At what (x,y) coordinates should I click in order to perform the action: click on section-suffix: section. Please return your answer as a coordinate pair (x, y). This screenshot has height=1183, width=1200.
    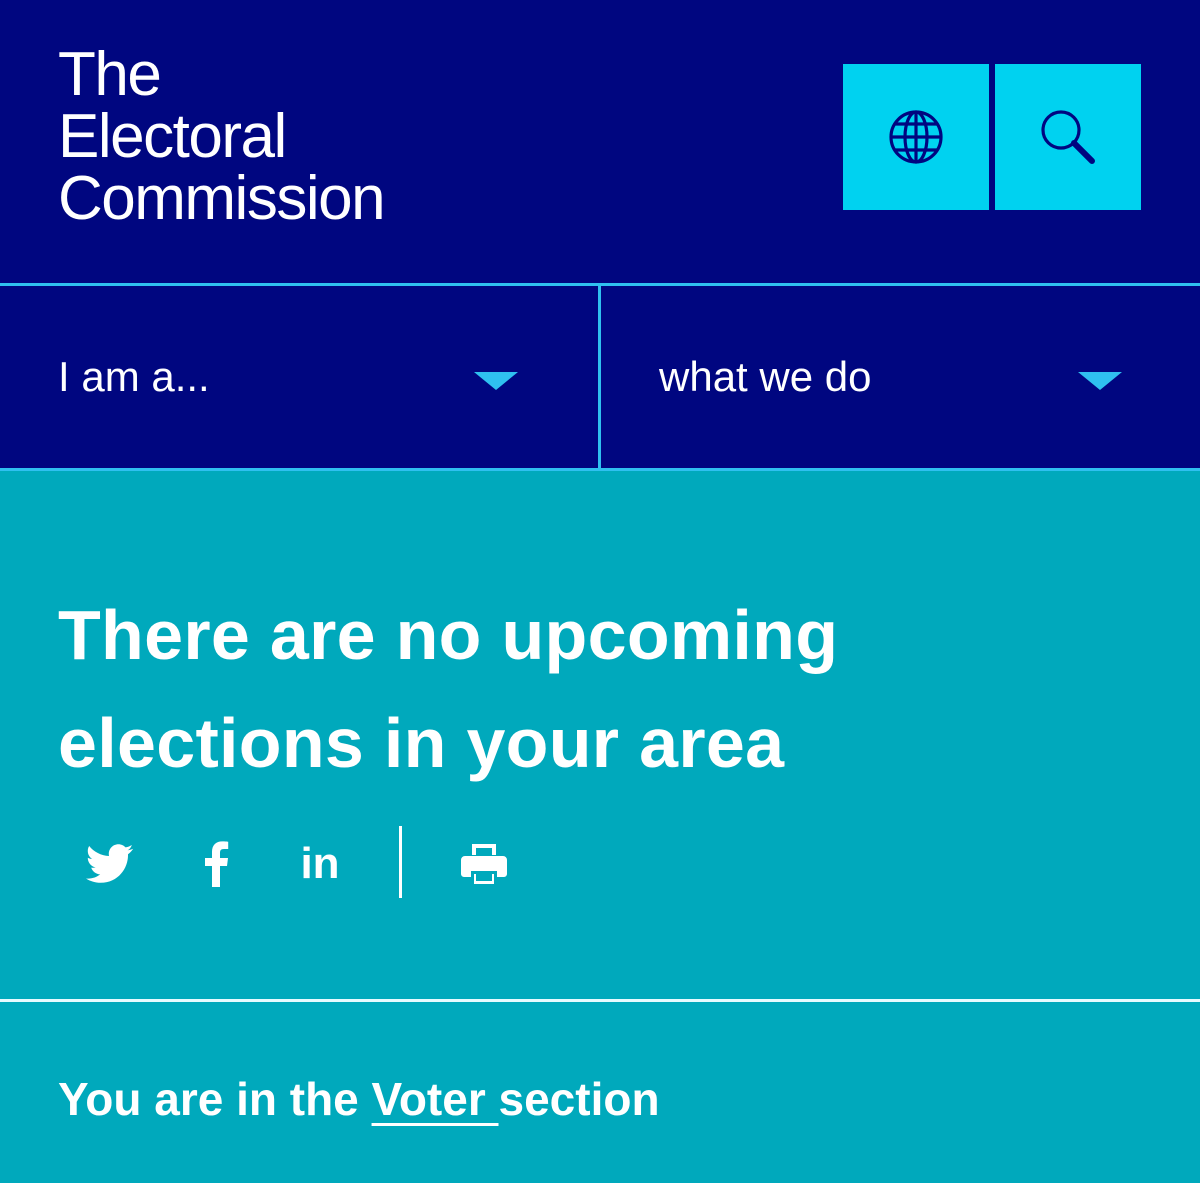
    Looking at the image, I should click on (579, 1099).